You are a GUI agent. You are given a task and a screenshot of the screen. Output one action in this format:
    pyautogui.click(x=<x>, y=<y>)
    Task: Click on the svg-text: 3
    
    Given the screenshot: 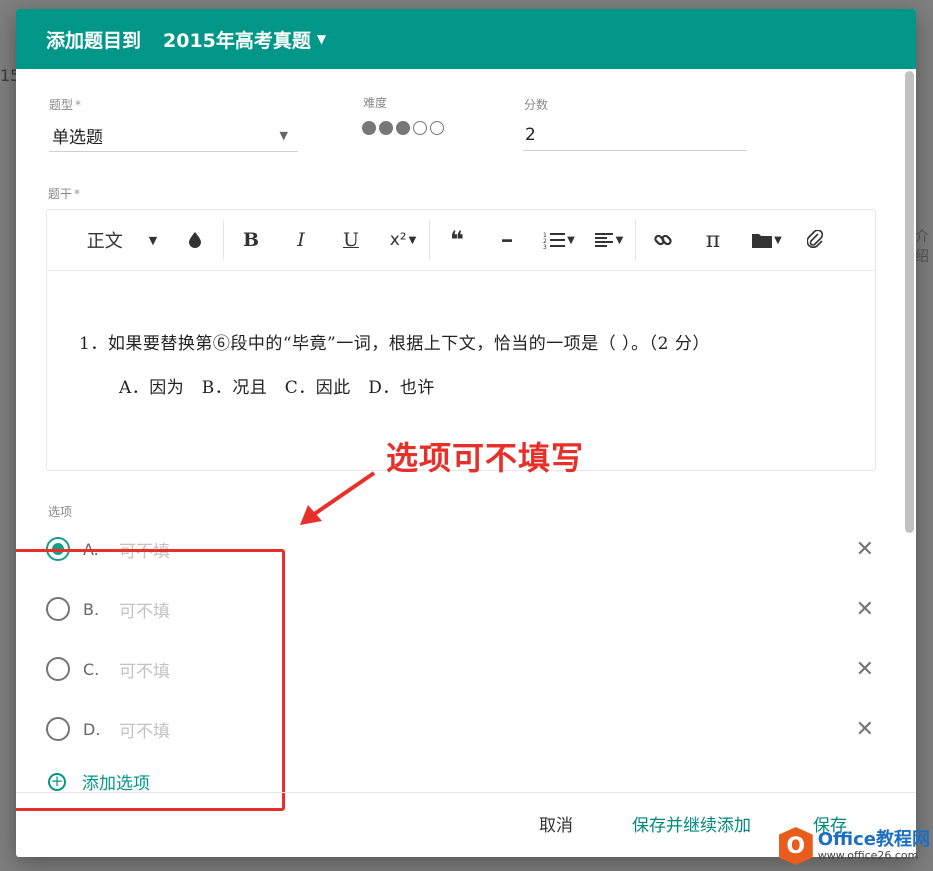 What is the action you would take?
    pyautogui.click(x=545, y=246)
    